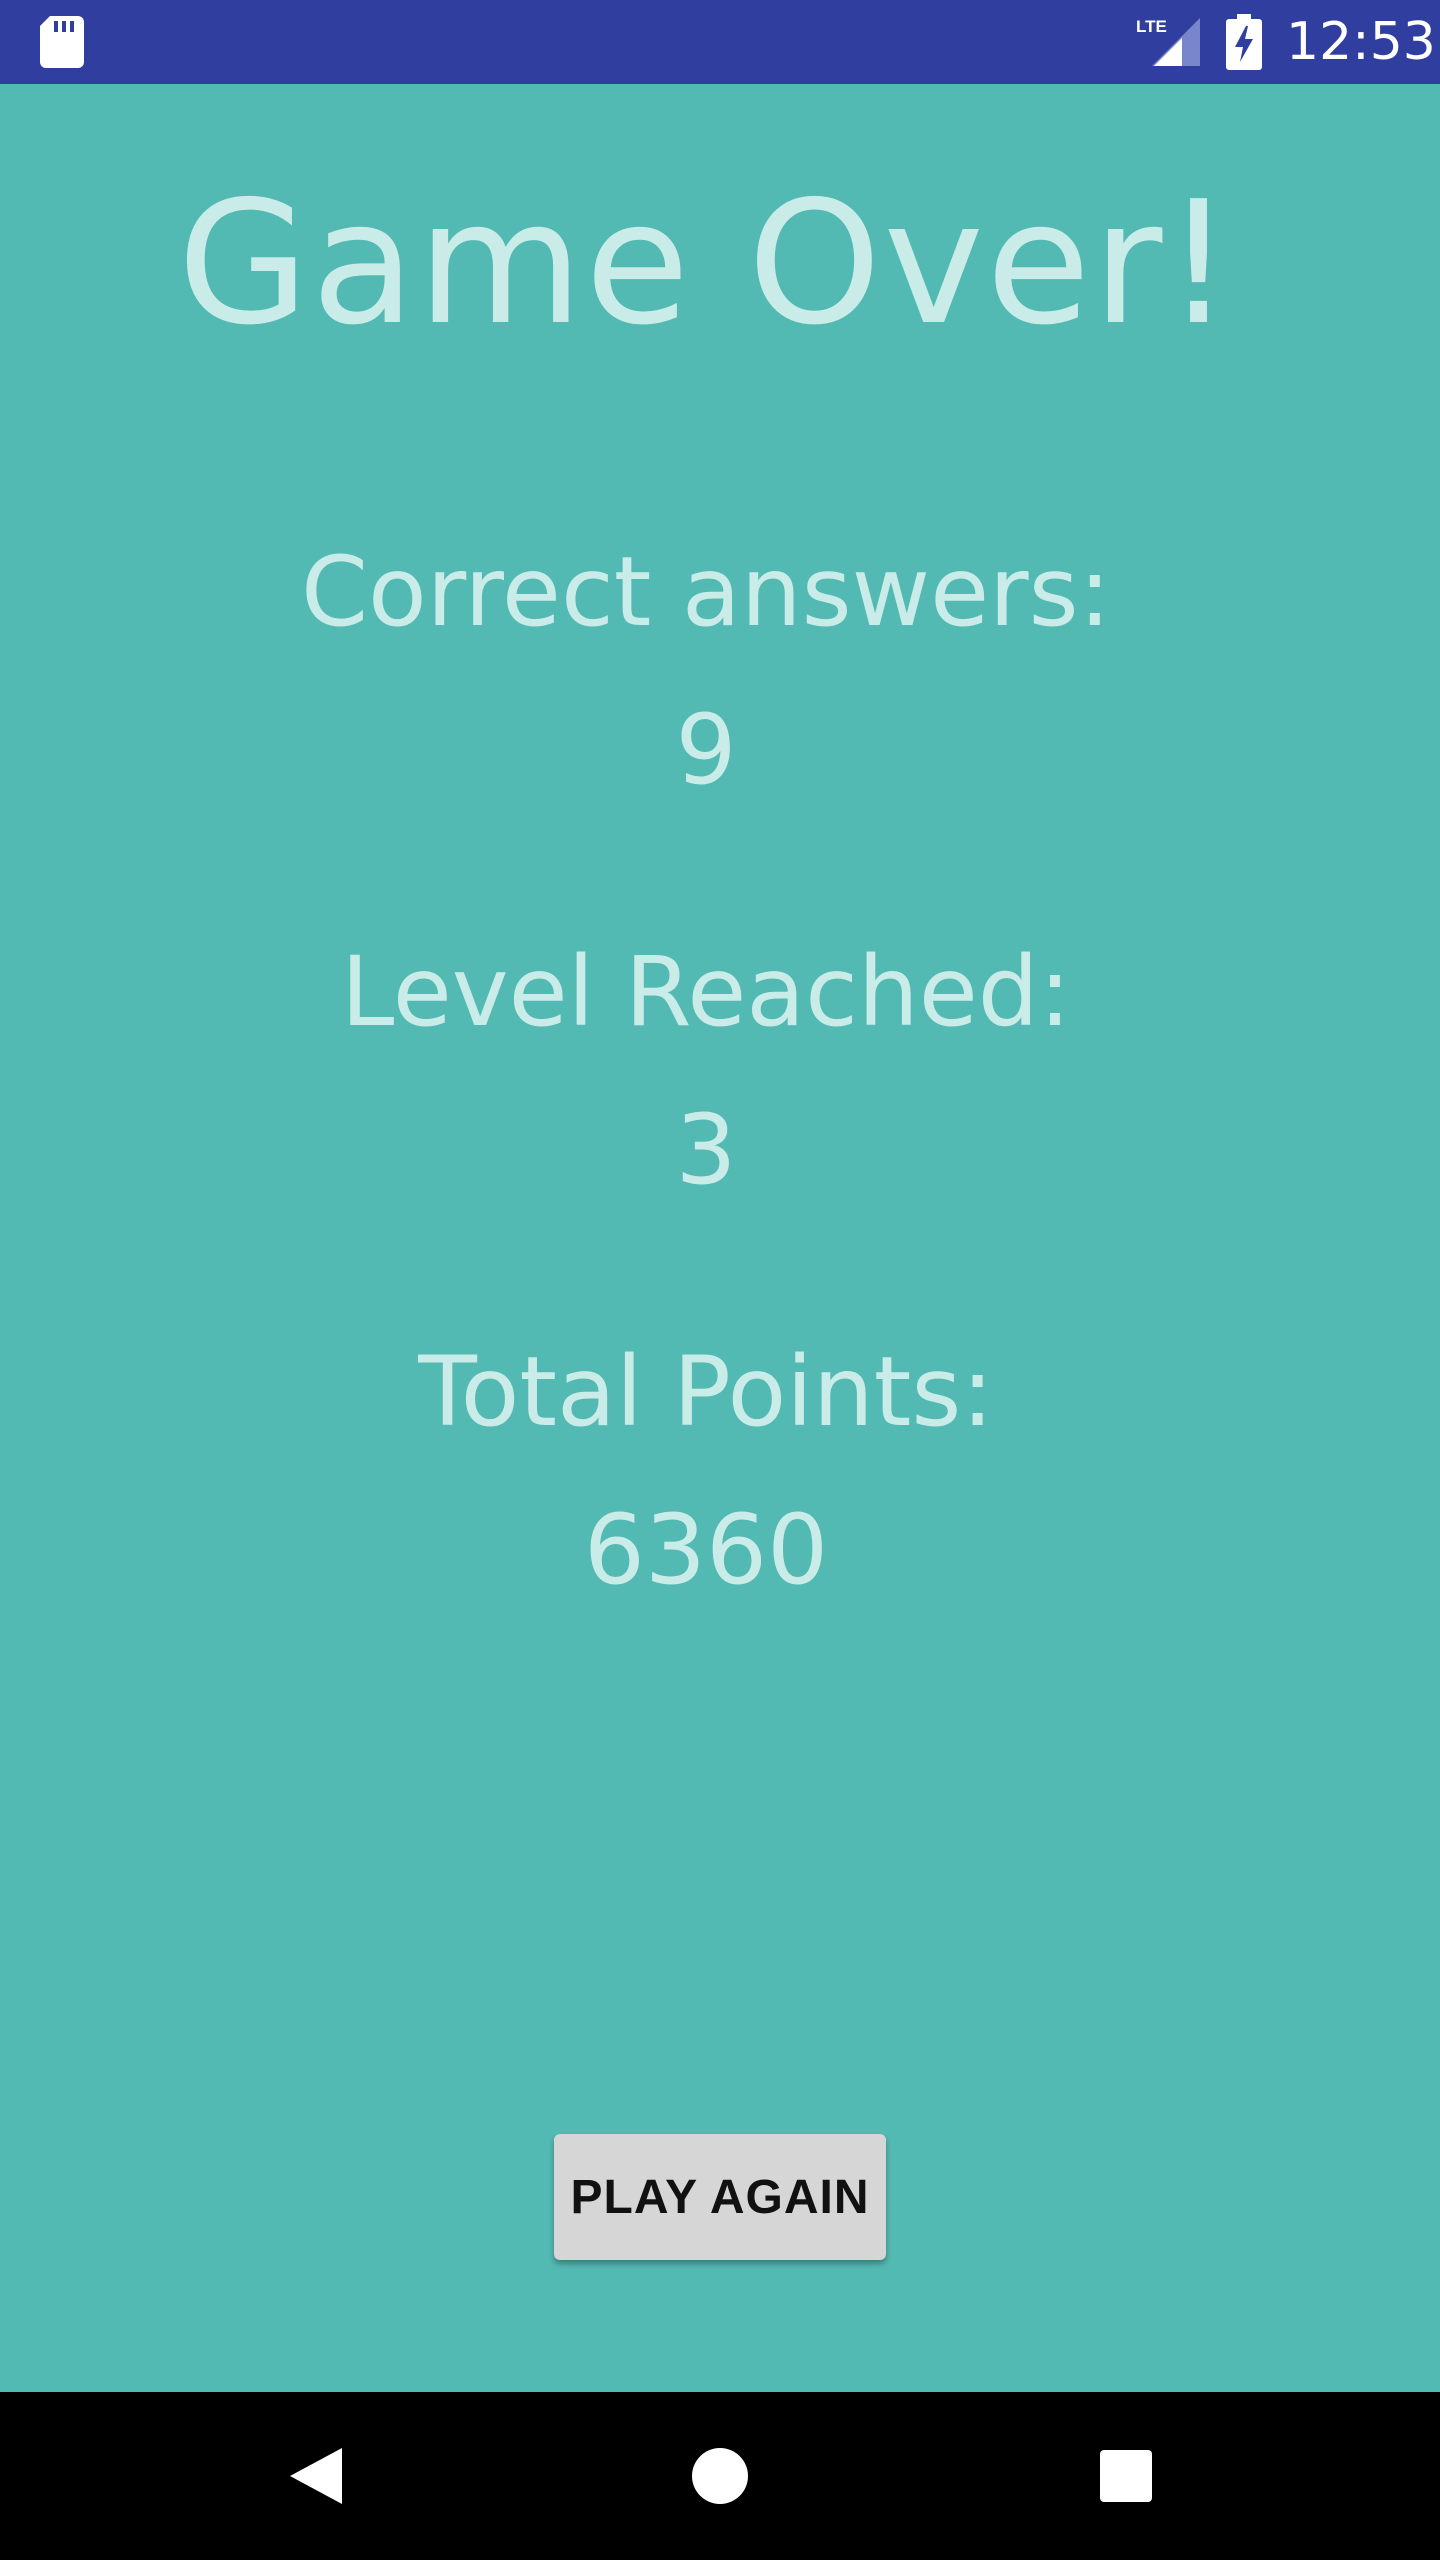 This screenshot has height=2560, width=1440. Describe the element at coordinates (706, 264) in the screenshot. I see `page-title: Game Over!` at that location.